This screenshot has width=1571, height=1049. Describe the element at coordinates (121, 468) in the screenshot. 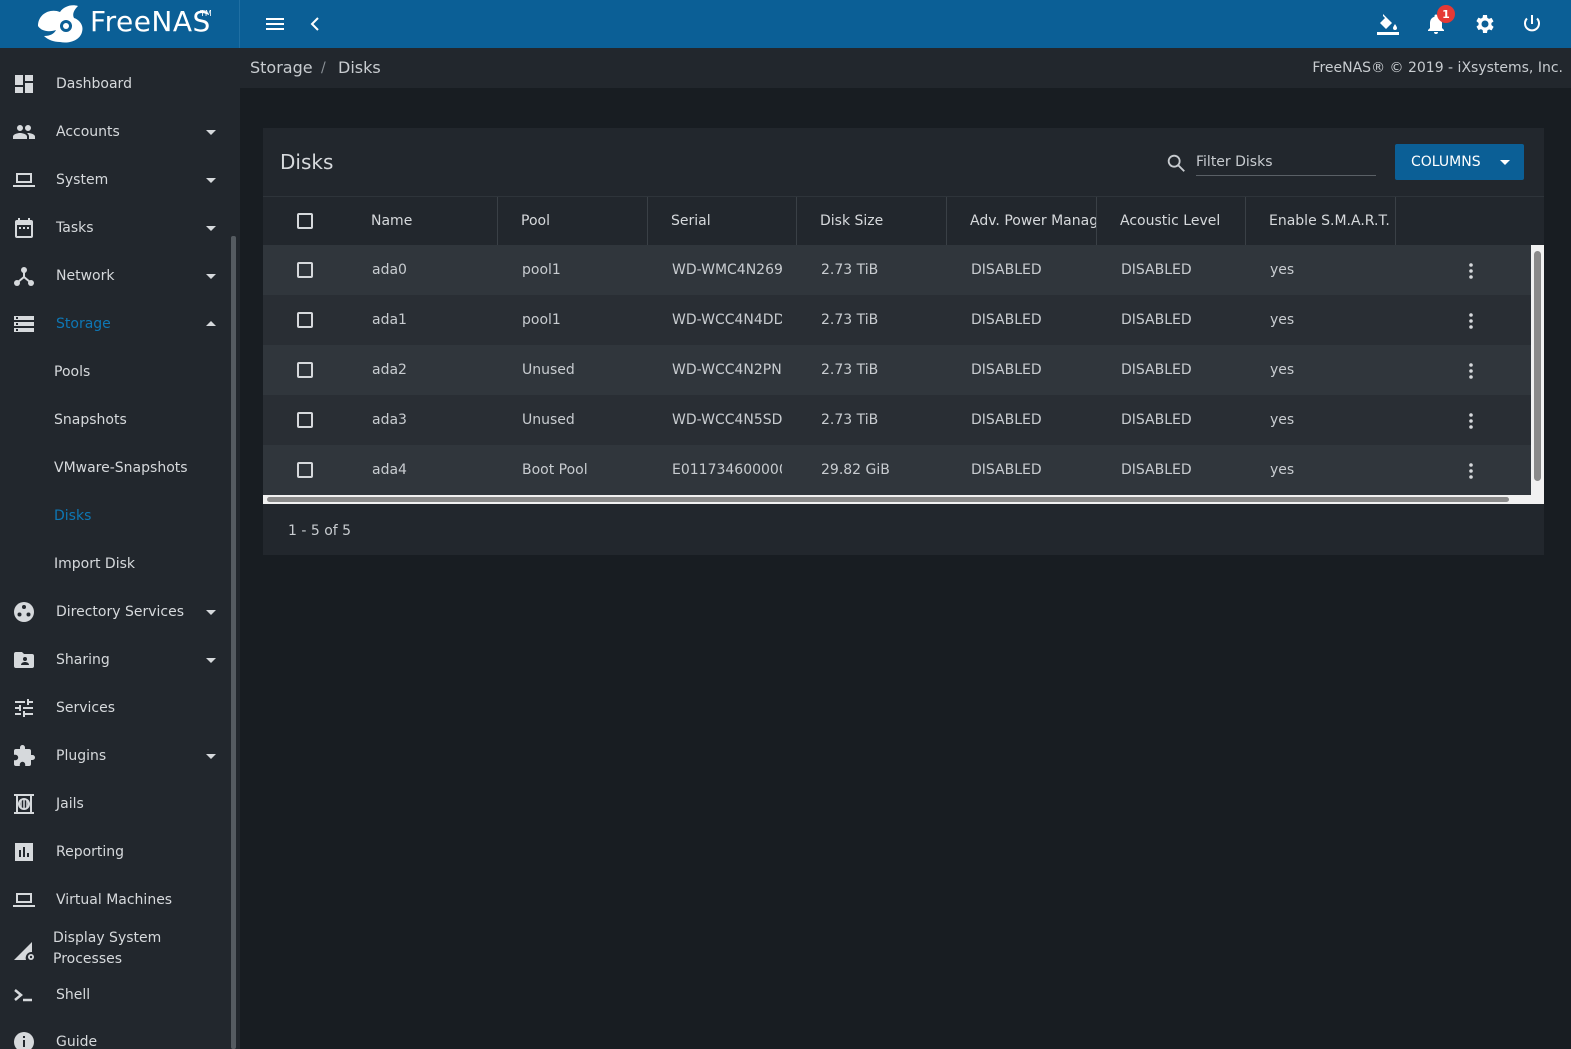

I see `sidebar-subitem-label: VMware-Snapshots` at that location.